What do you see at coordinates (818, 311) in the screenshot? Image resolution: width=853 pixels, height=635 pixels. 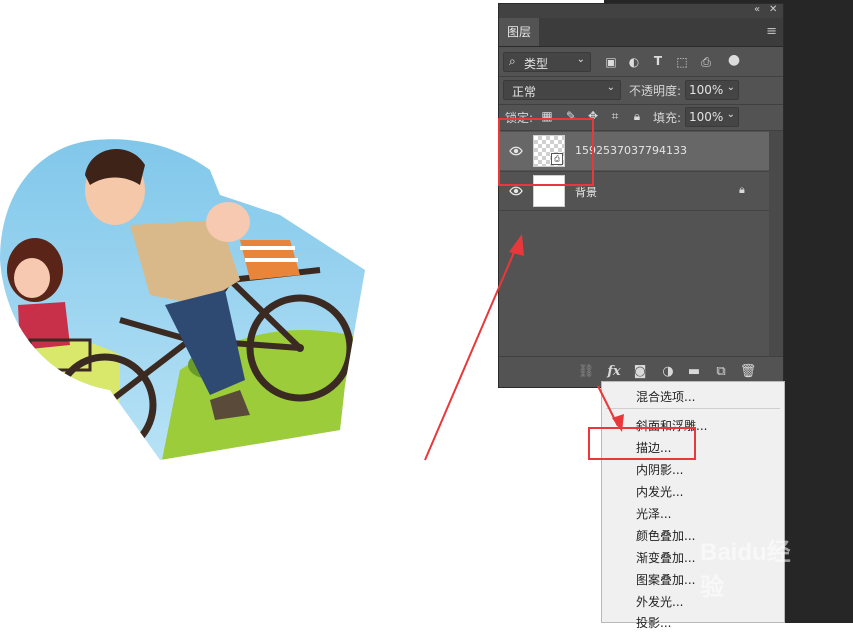 I see `workspace-background` at bounding box center [818, 311].